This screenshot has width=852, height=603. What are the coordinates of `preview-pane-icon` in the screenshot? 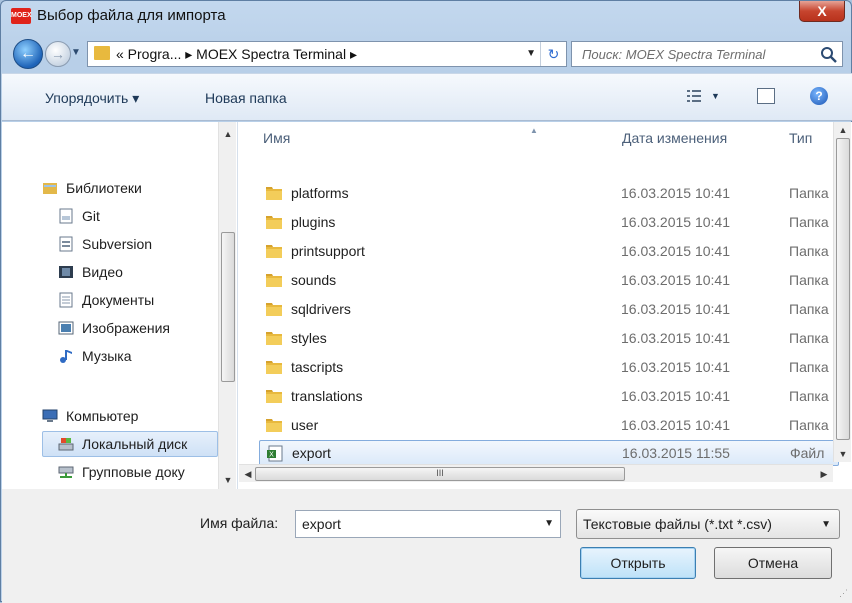 It's located at (766, 96).